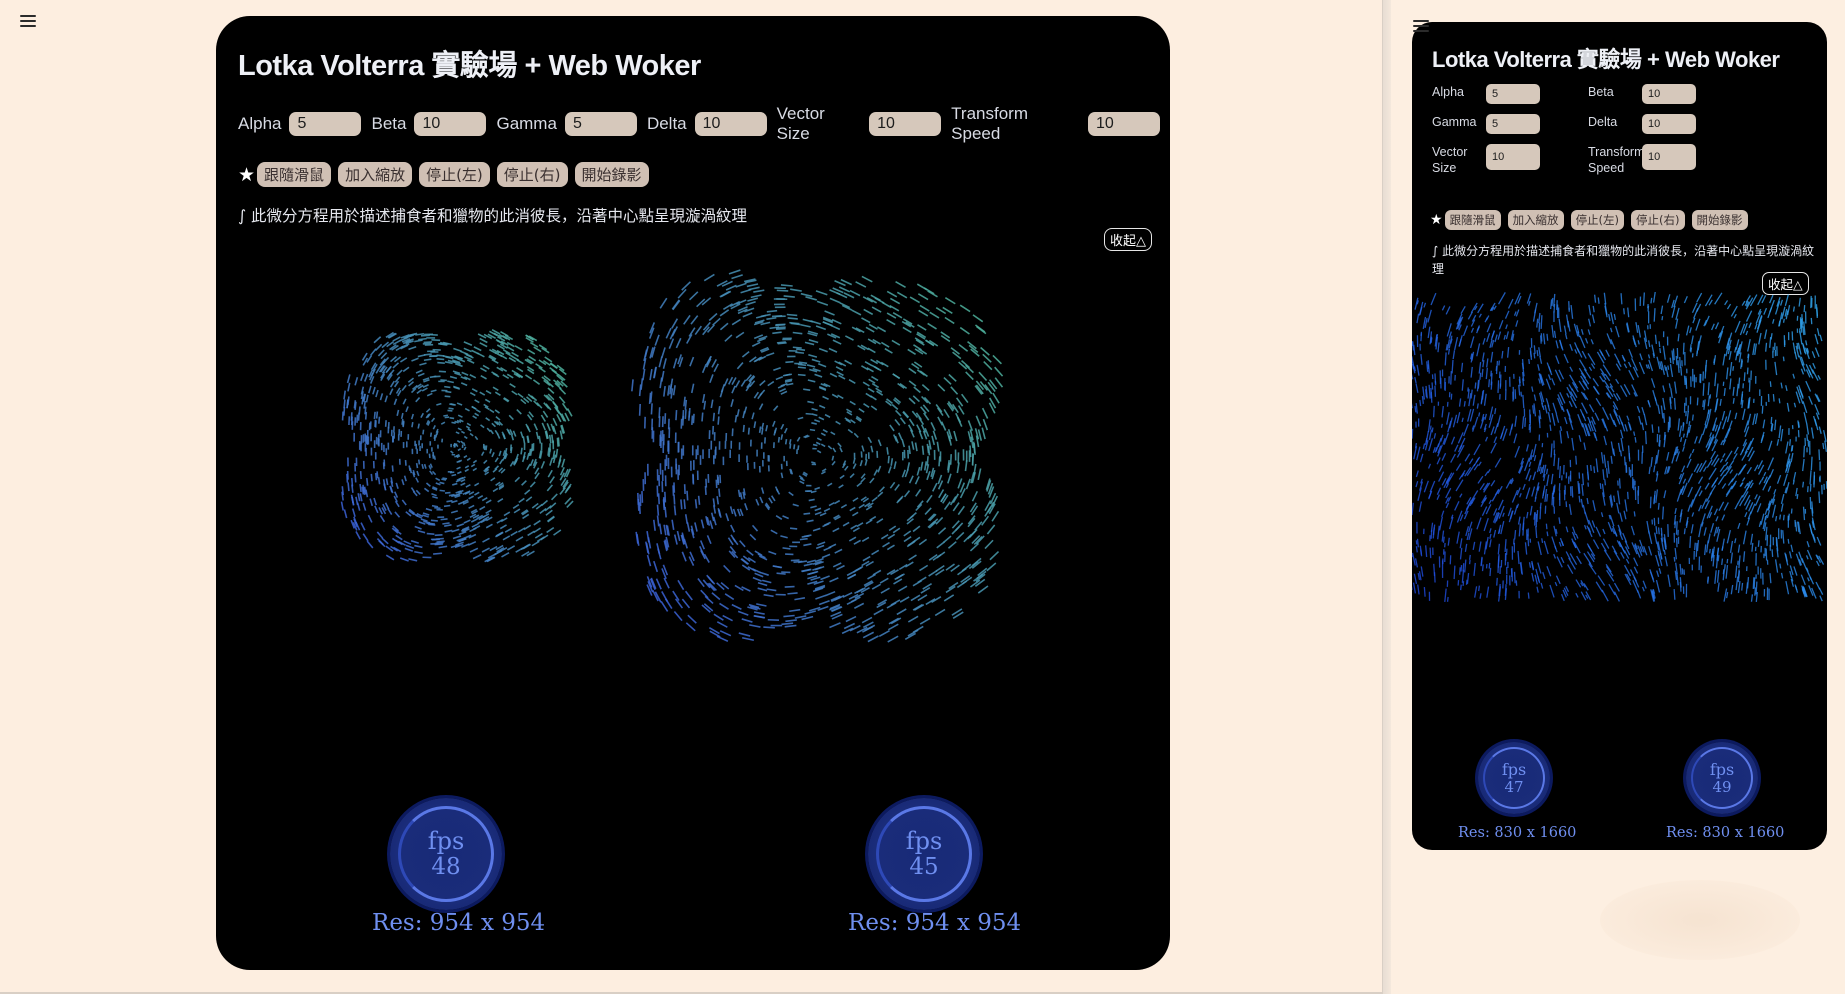 The height and width of the screenshot is (994, 1845). What do you see at coordinates (1619, 462) in the screenshot?
I see `vector-field-canvas` at bounding box center [1619, 462].